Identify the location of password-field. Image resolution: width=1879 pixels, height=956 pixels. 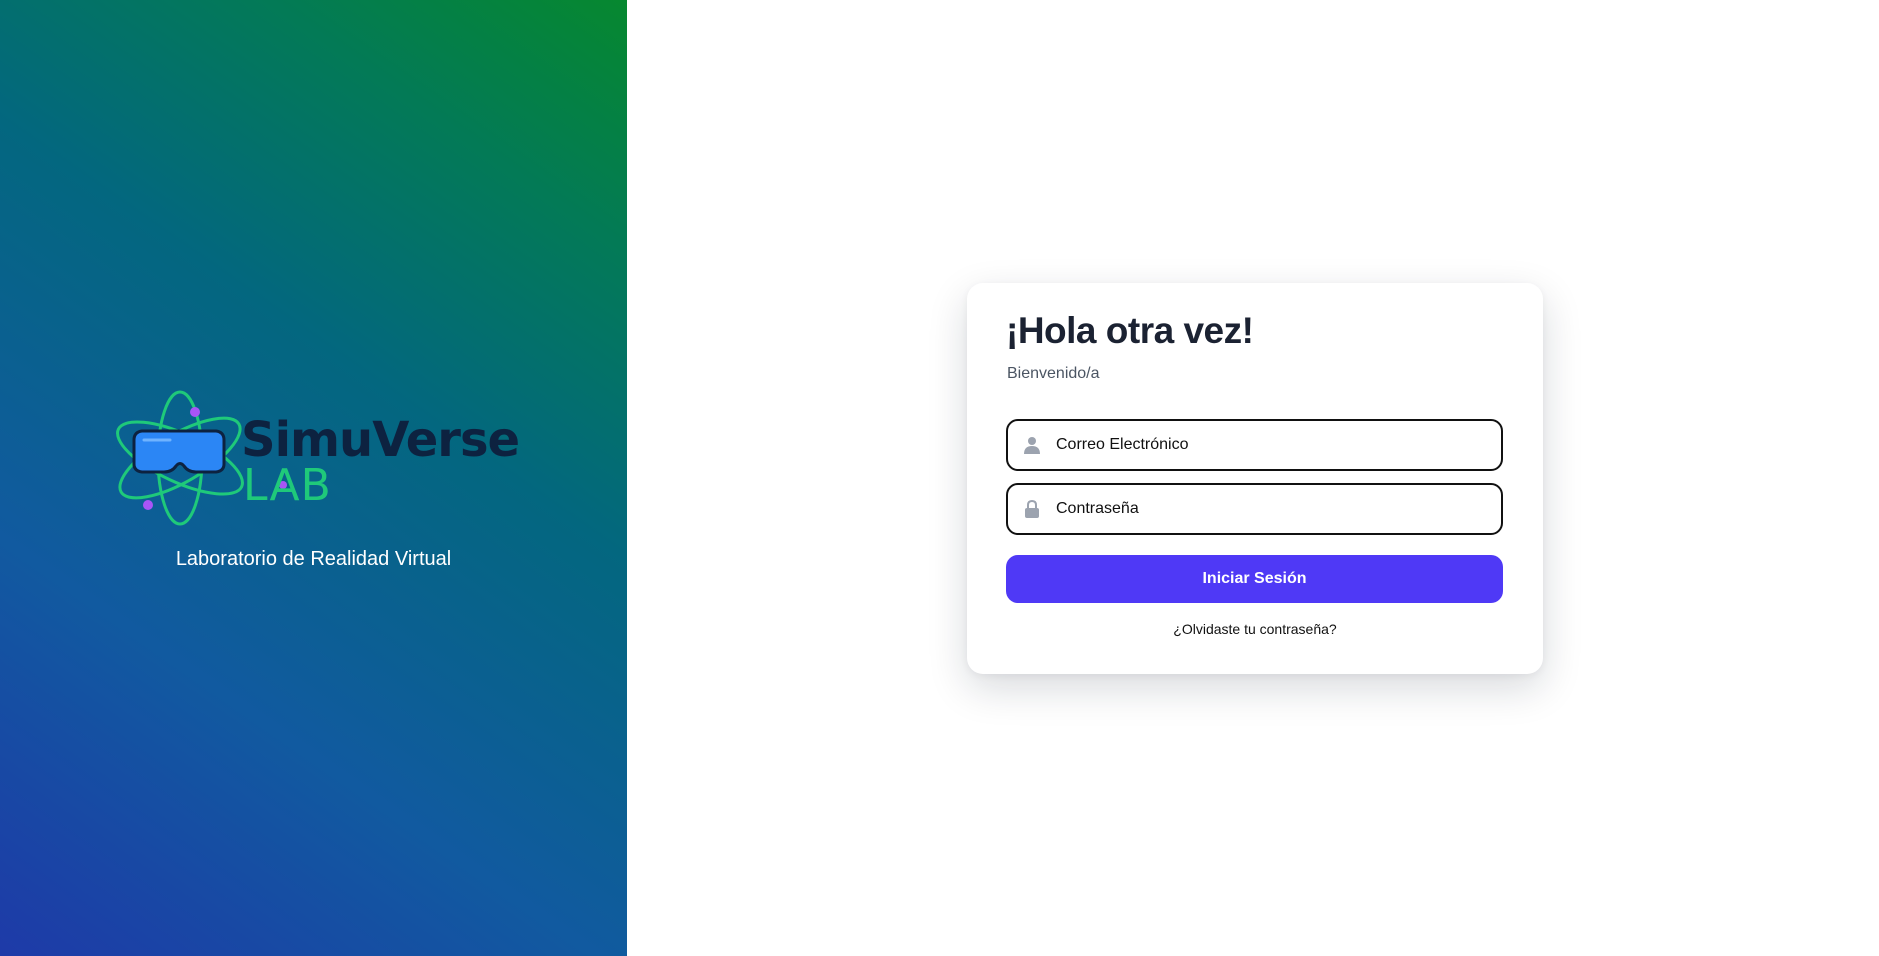
(1254, 509).